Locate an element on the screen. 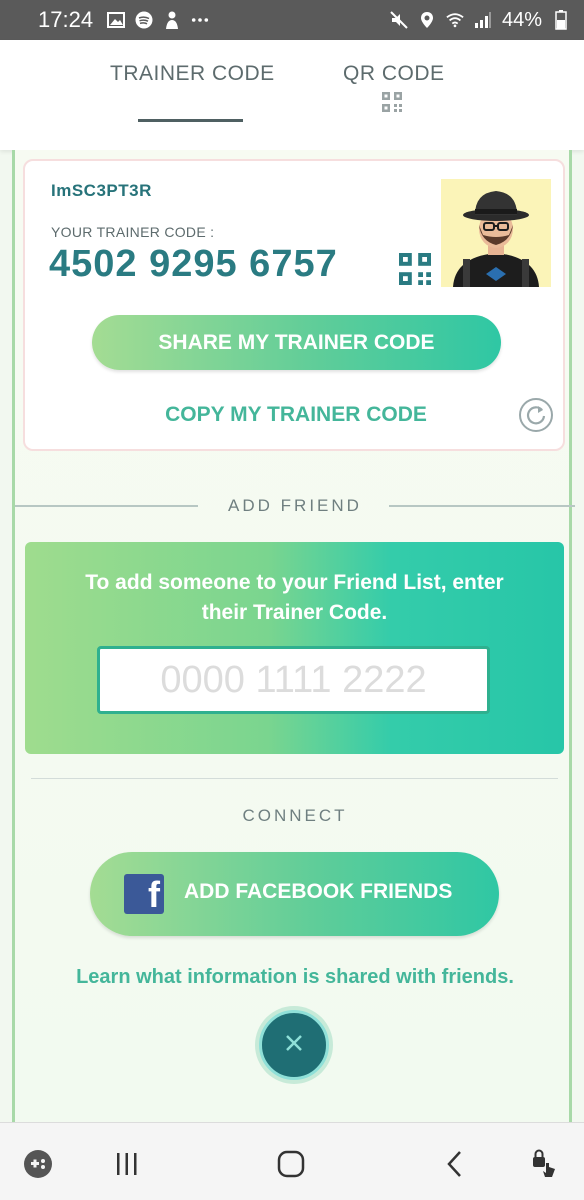  trainer-name: ImSC3PT3R is located at coordinates (101, 190).